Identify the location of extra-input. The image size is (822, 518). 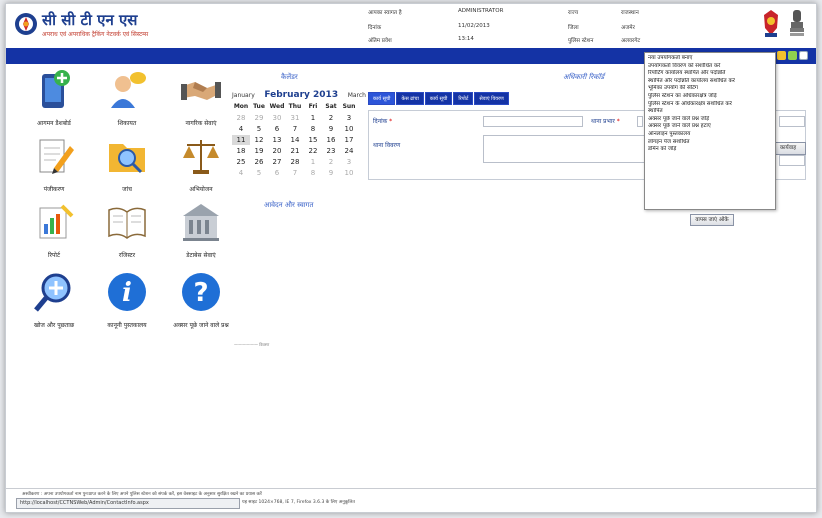
(792, 160).